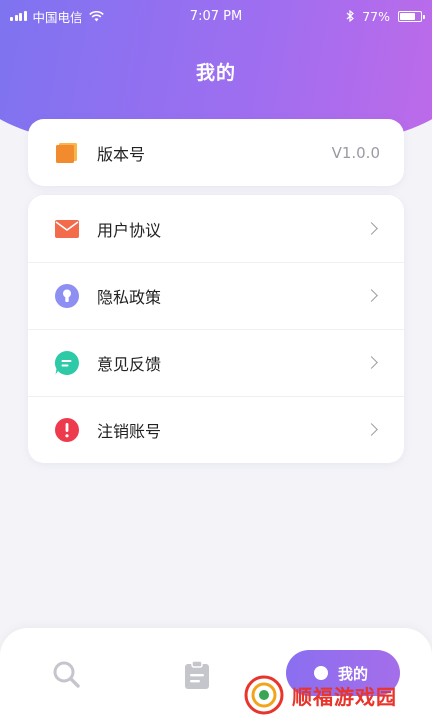 The width and height of the screenshot is (432, 720). What do you see at coordinates (129, 431) in the screenshot?
I see `menu-item-label: 注销账号` at bounding box center [129, 431].